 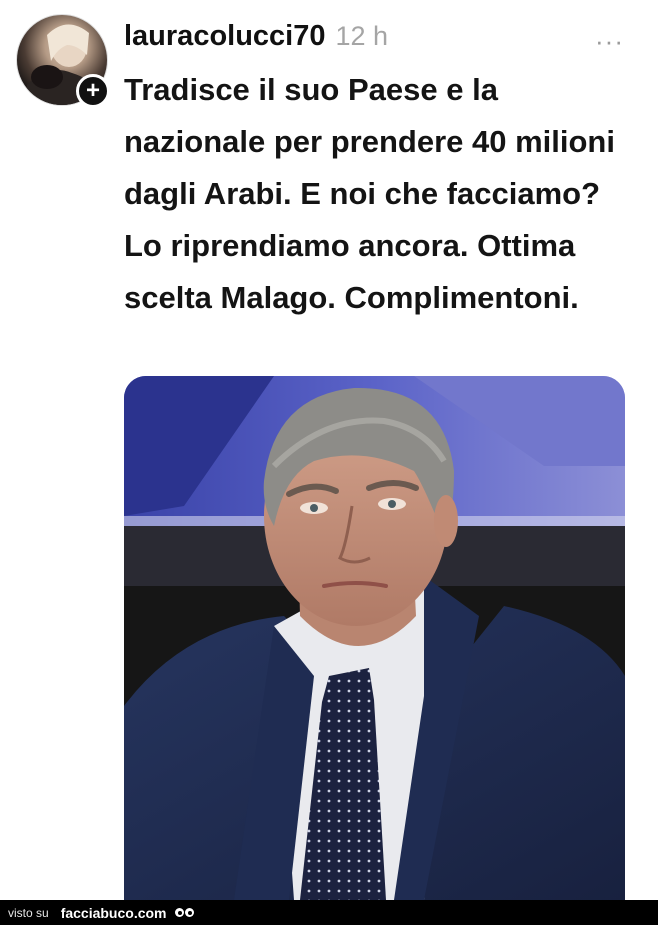 I want to click on more-dots-icon: ···, so click(x=609, y=41).